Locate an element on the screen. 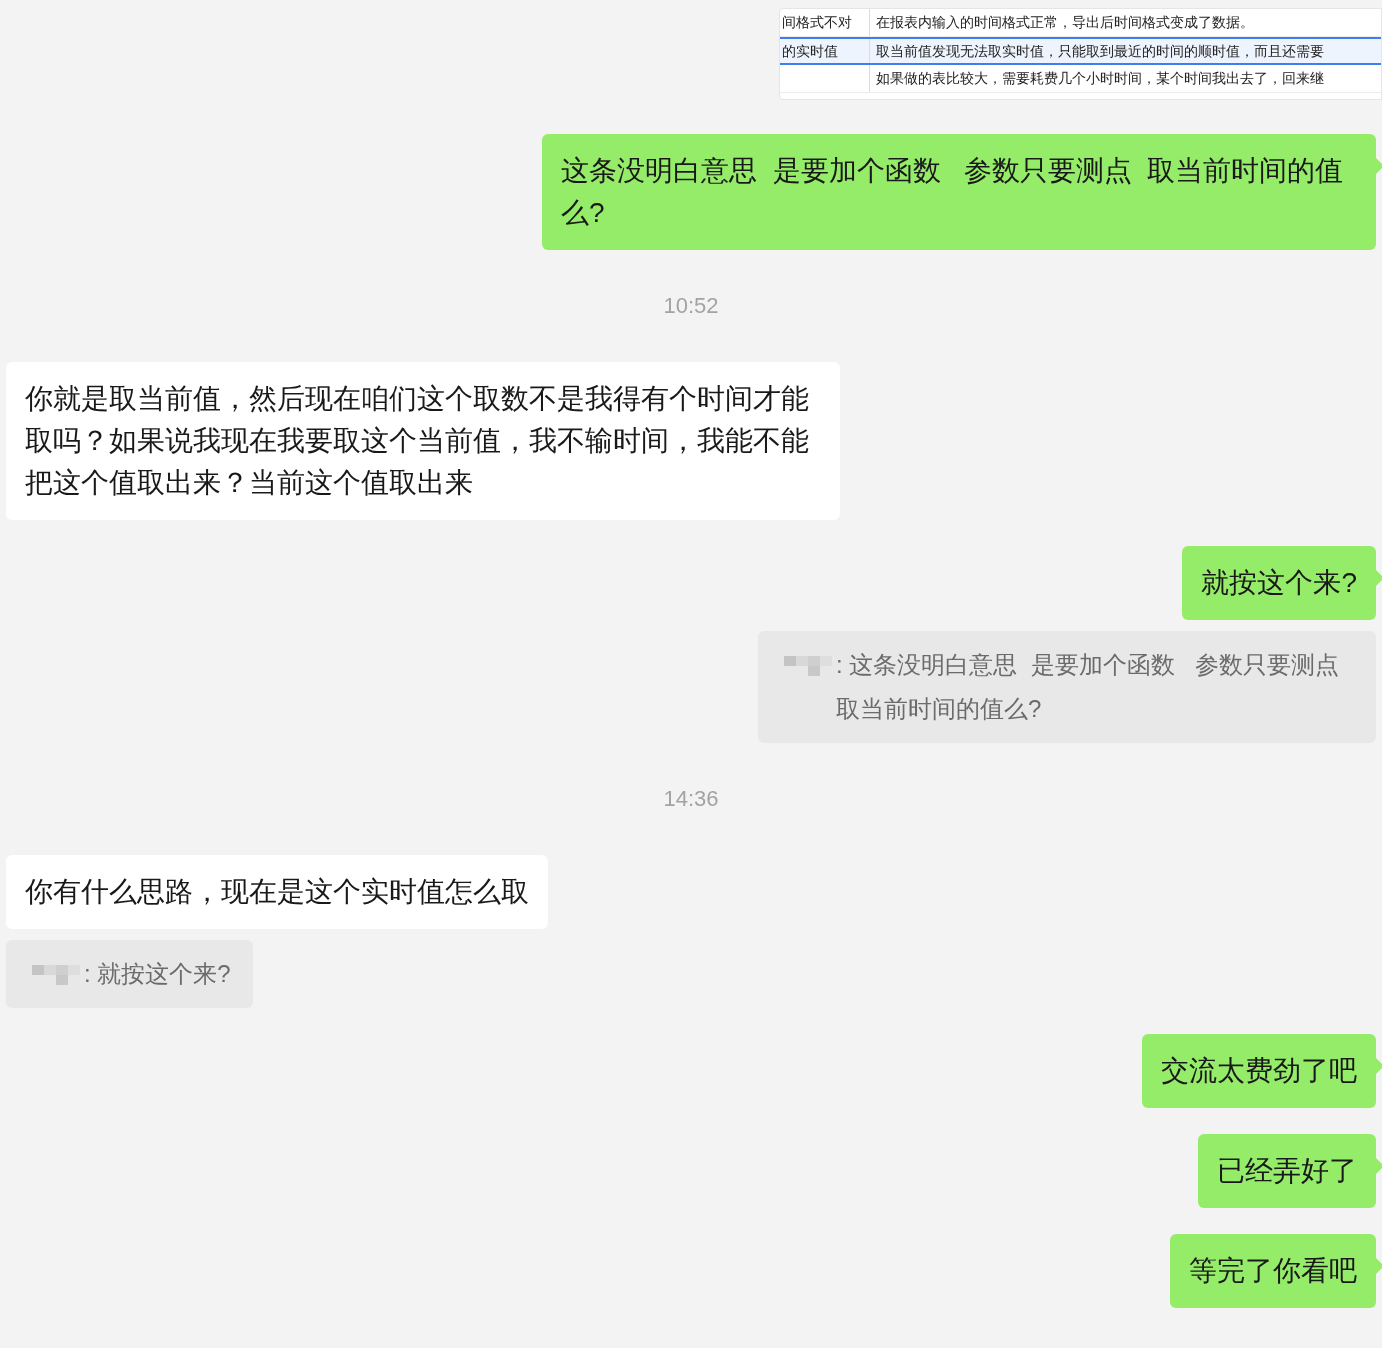  timestamp: 14:36 is located at coordinates (691, 799).